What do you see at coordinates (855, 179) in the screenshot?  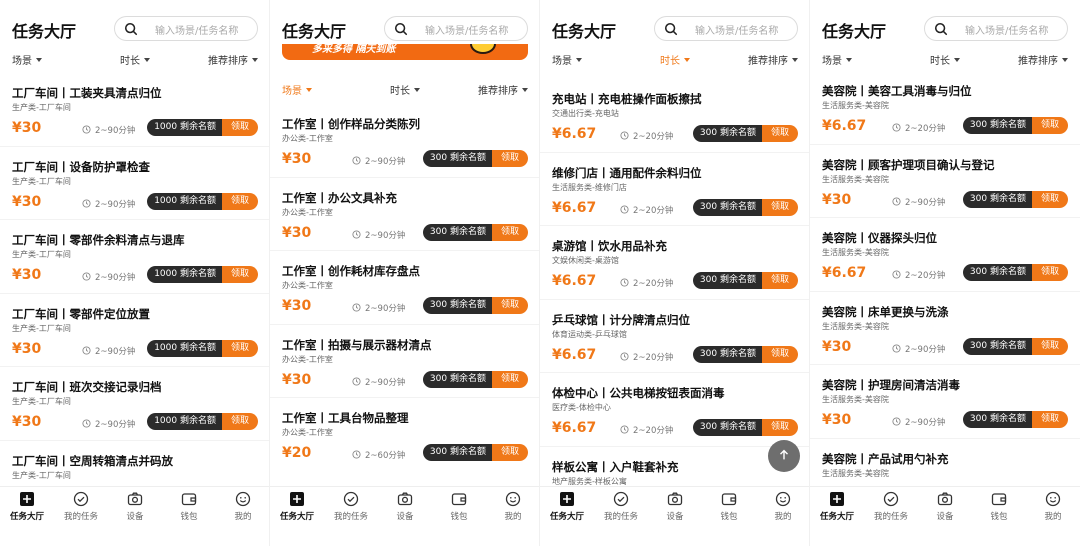 I see `task-category: 生活服务类-美容院` at bounding box center [855, 179].